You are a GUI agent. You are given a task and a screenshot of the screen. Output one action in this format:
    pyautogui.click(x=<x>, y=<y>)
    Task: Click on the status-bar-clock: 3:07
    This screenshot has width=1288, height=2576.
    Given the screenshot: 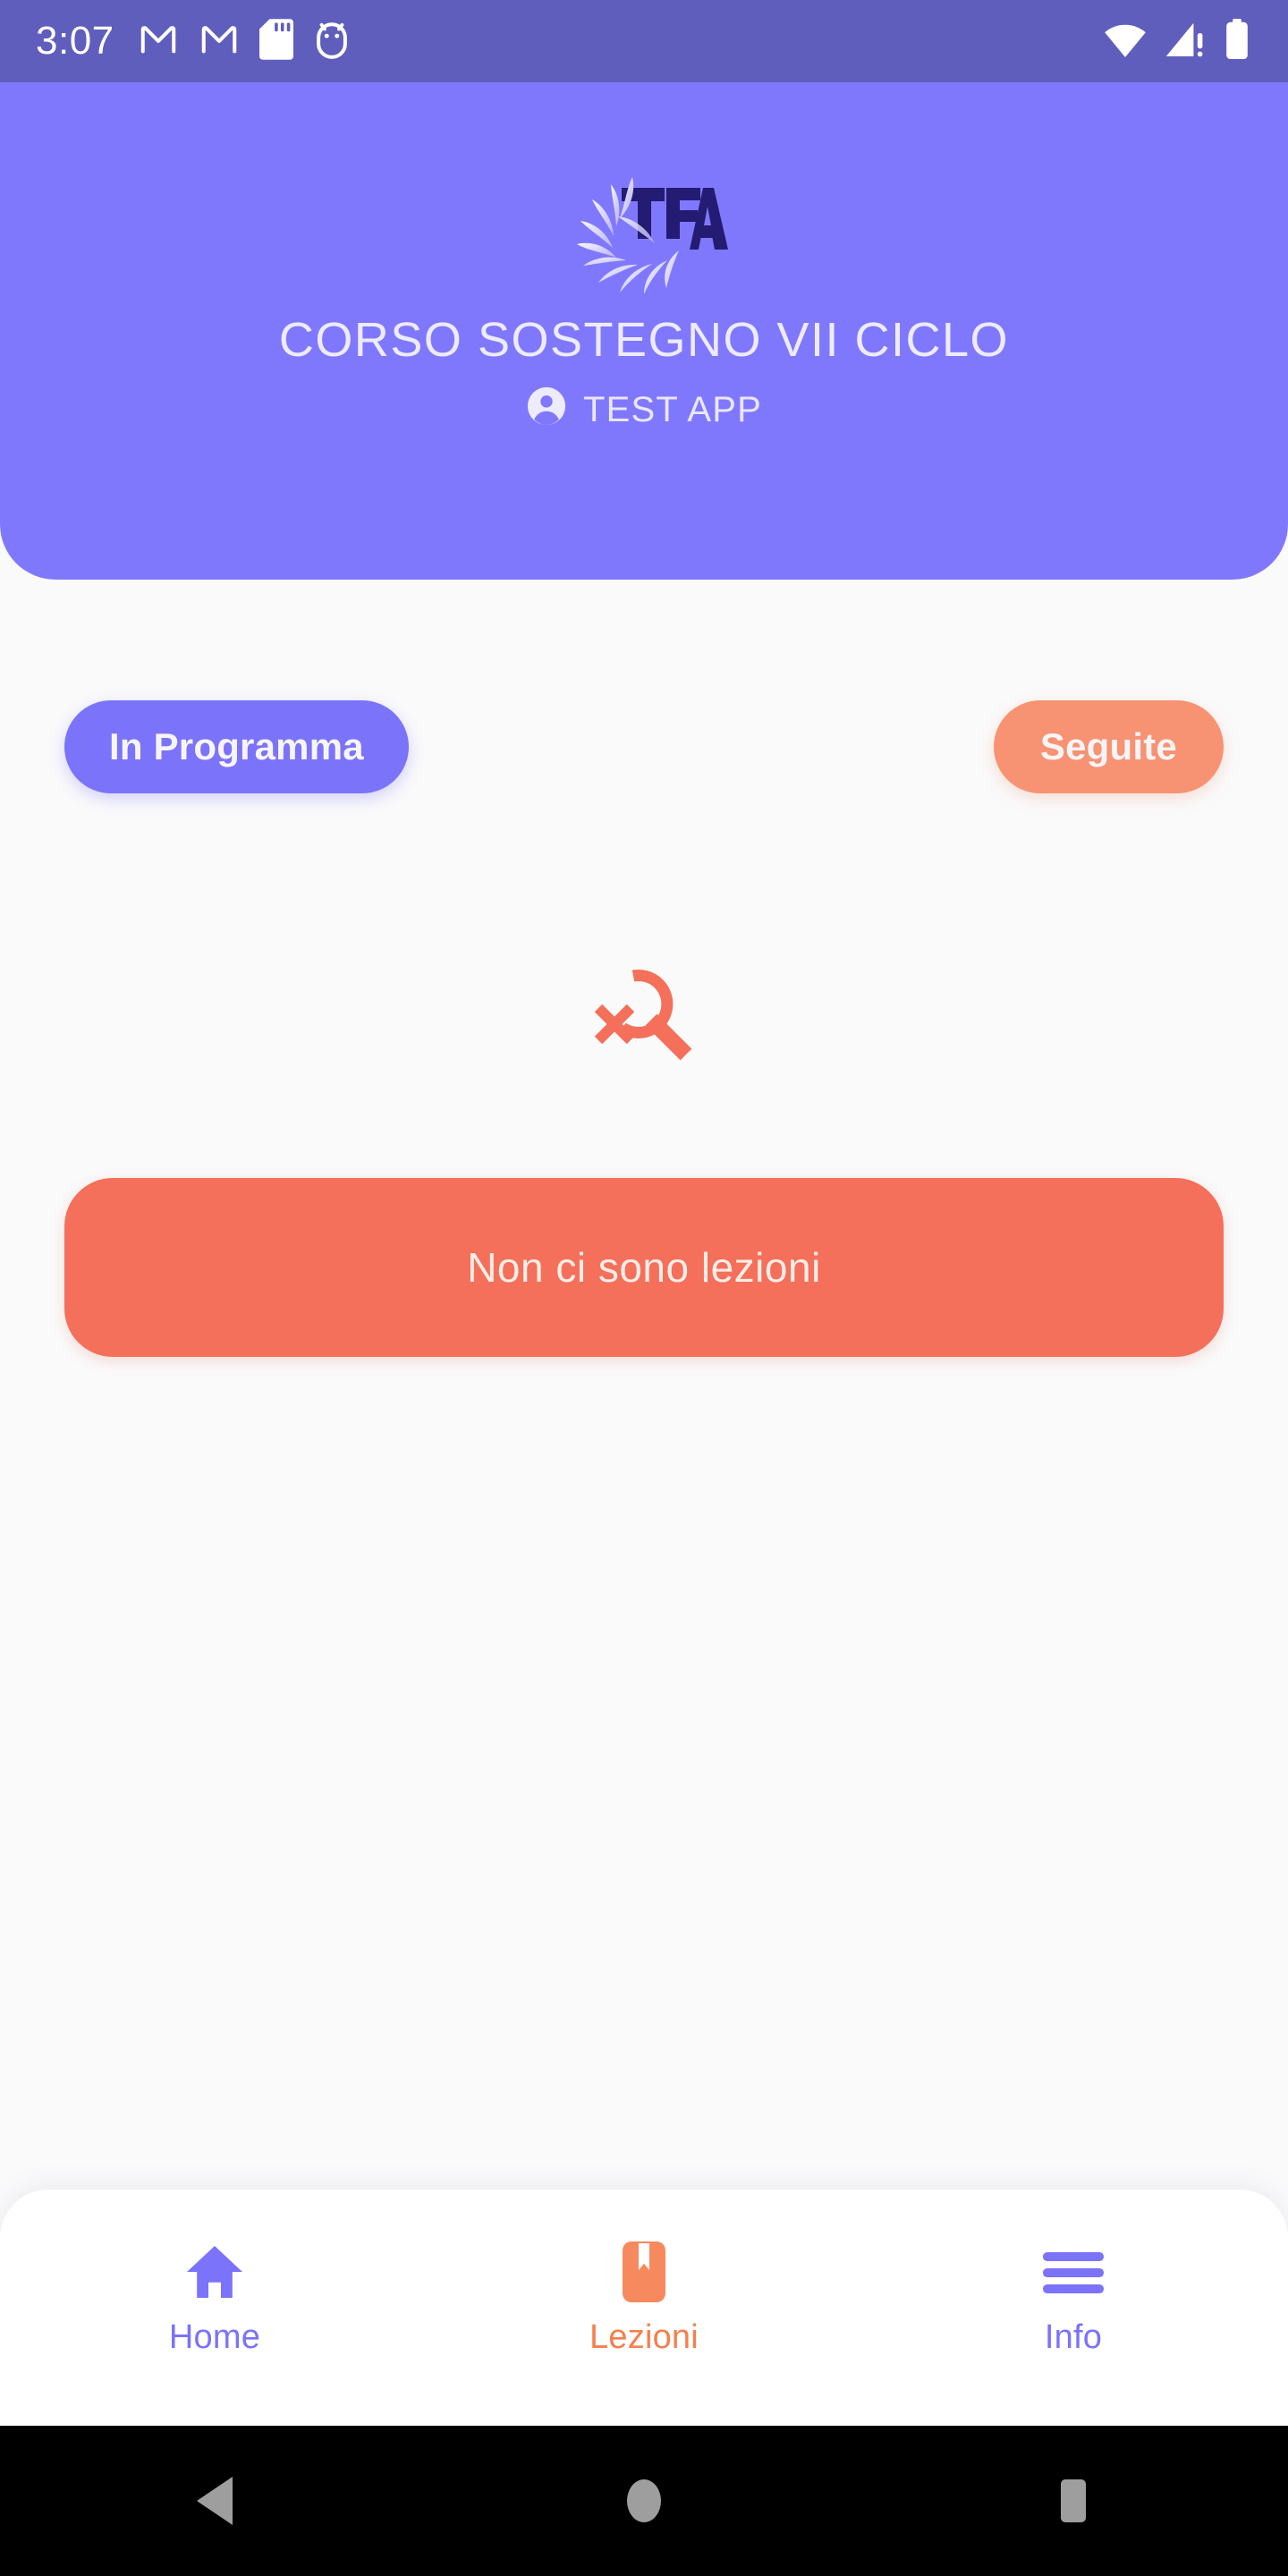 What is the action you would take?
    pyautogui.click(x=75, y=41)
    